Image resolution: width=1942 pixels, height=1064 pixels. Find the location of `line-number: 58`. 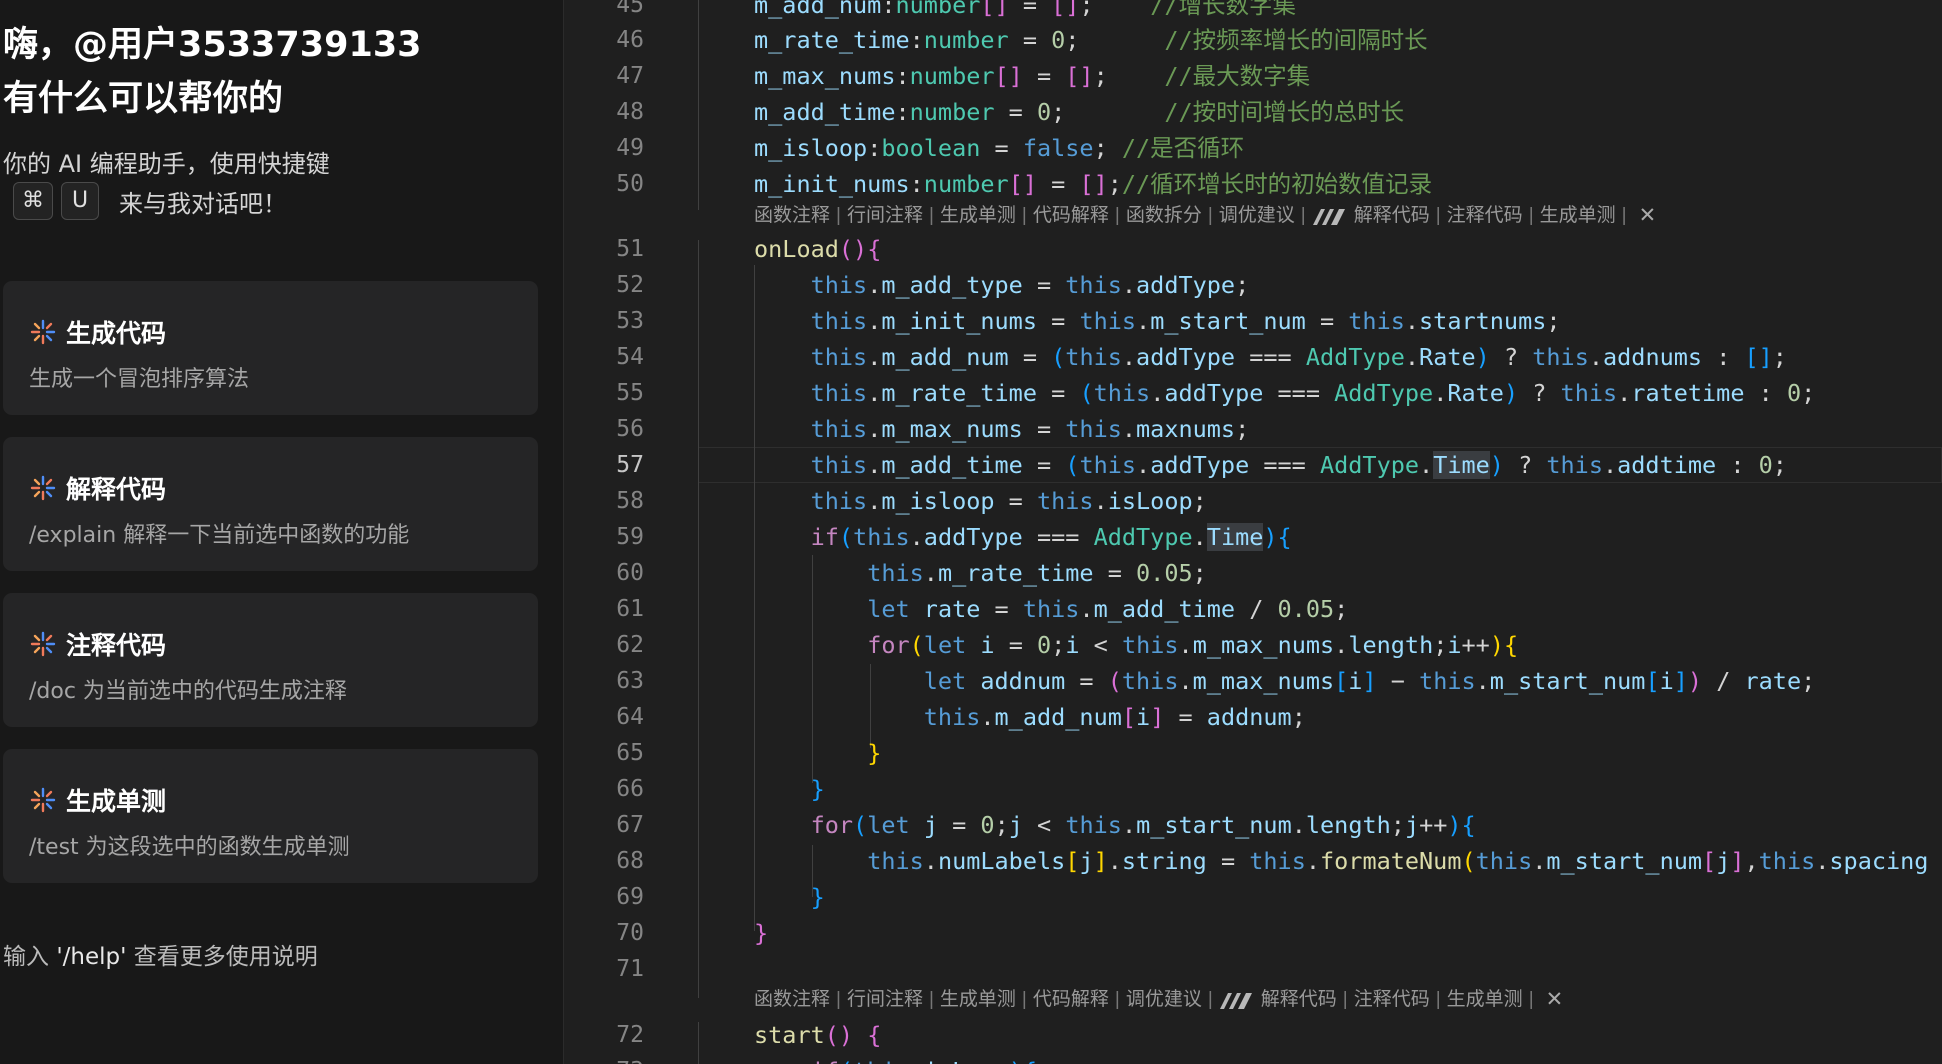

line-number: 58 is located at coordinates (630, 501).